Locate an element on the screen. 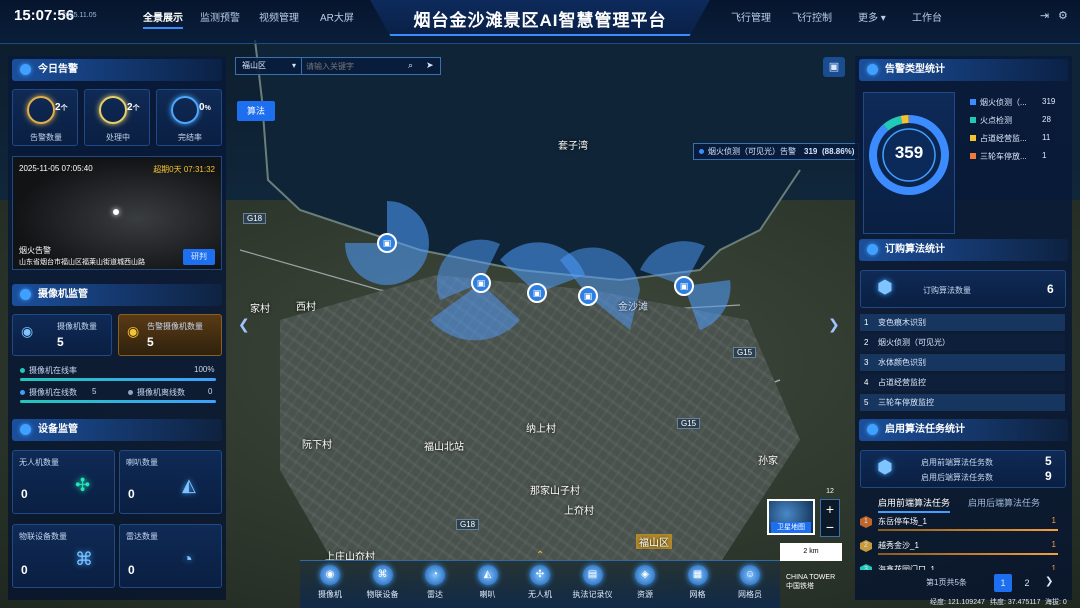  nav-overview: 全景展示 is located at coordinates (163, 19).